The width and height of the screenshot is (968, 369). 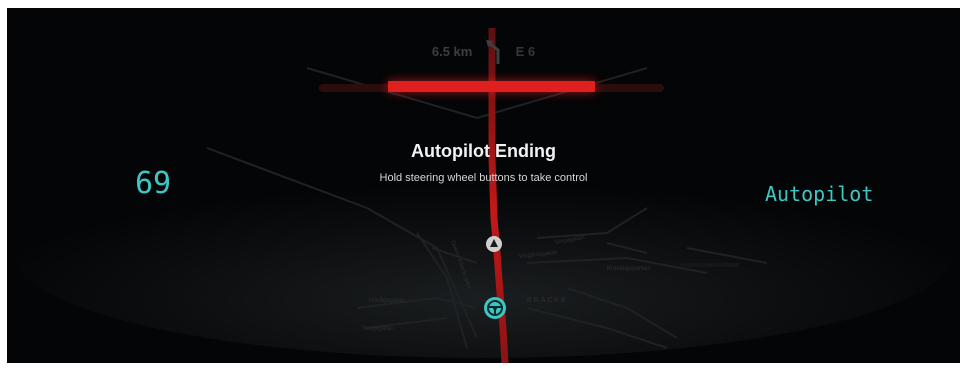 What do you see at coordinates (709, 265) in the screenshot?
I see `map-side-bar` at bounding box center [709, 265].